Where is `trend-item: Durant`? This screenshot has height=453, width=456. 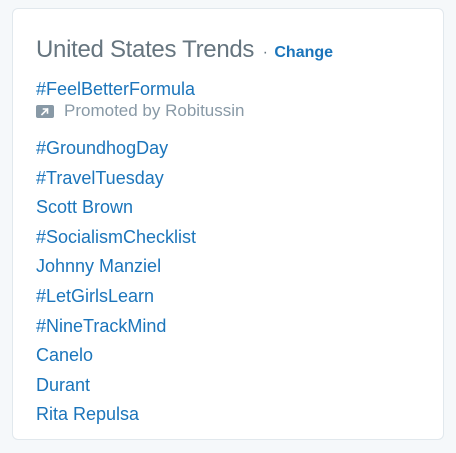 trend-item: Durant is located at coordinates (116, 389).